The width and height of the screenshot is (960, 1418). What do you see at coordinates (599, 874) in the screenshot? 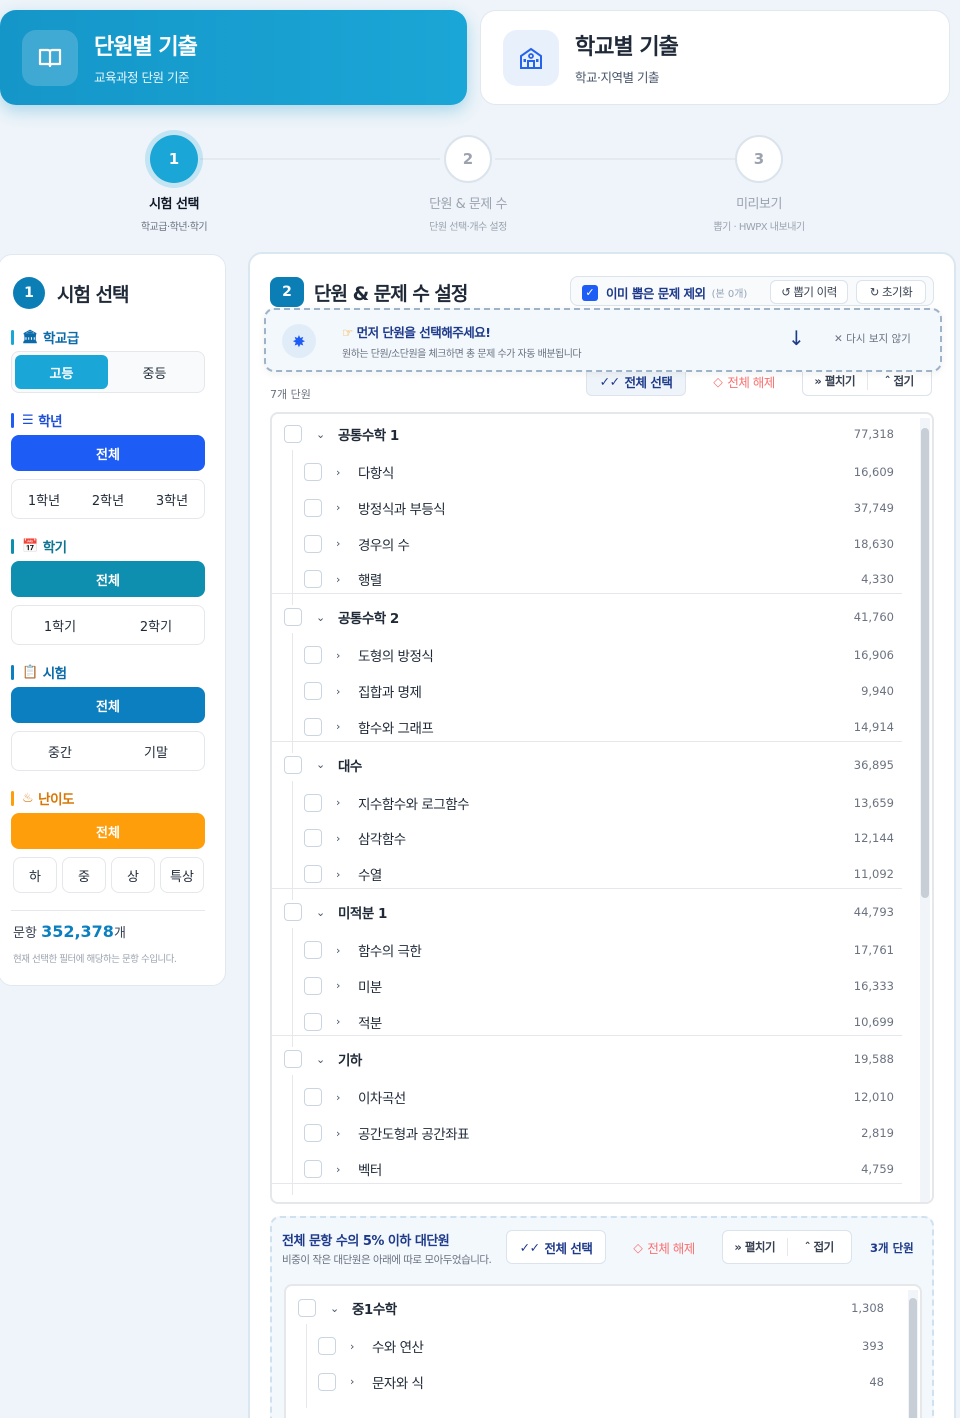
I see `unit-item-row: › 수열 11,092` at bounding box center [599, 874].